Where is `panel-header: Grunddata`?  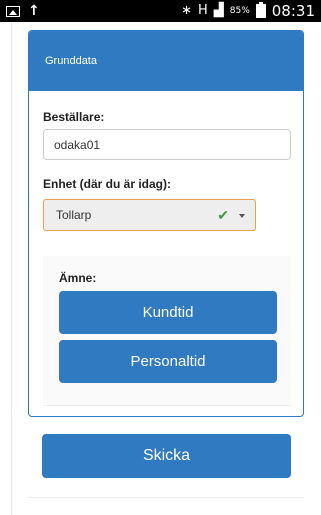 panel-header: Grunddata is located at coordinates (166, 61).